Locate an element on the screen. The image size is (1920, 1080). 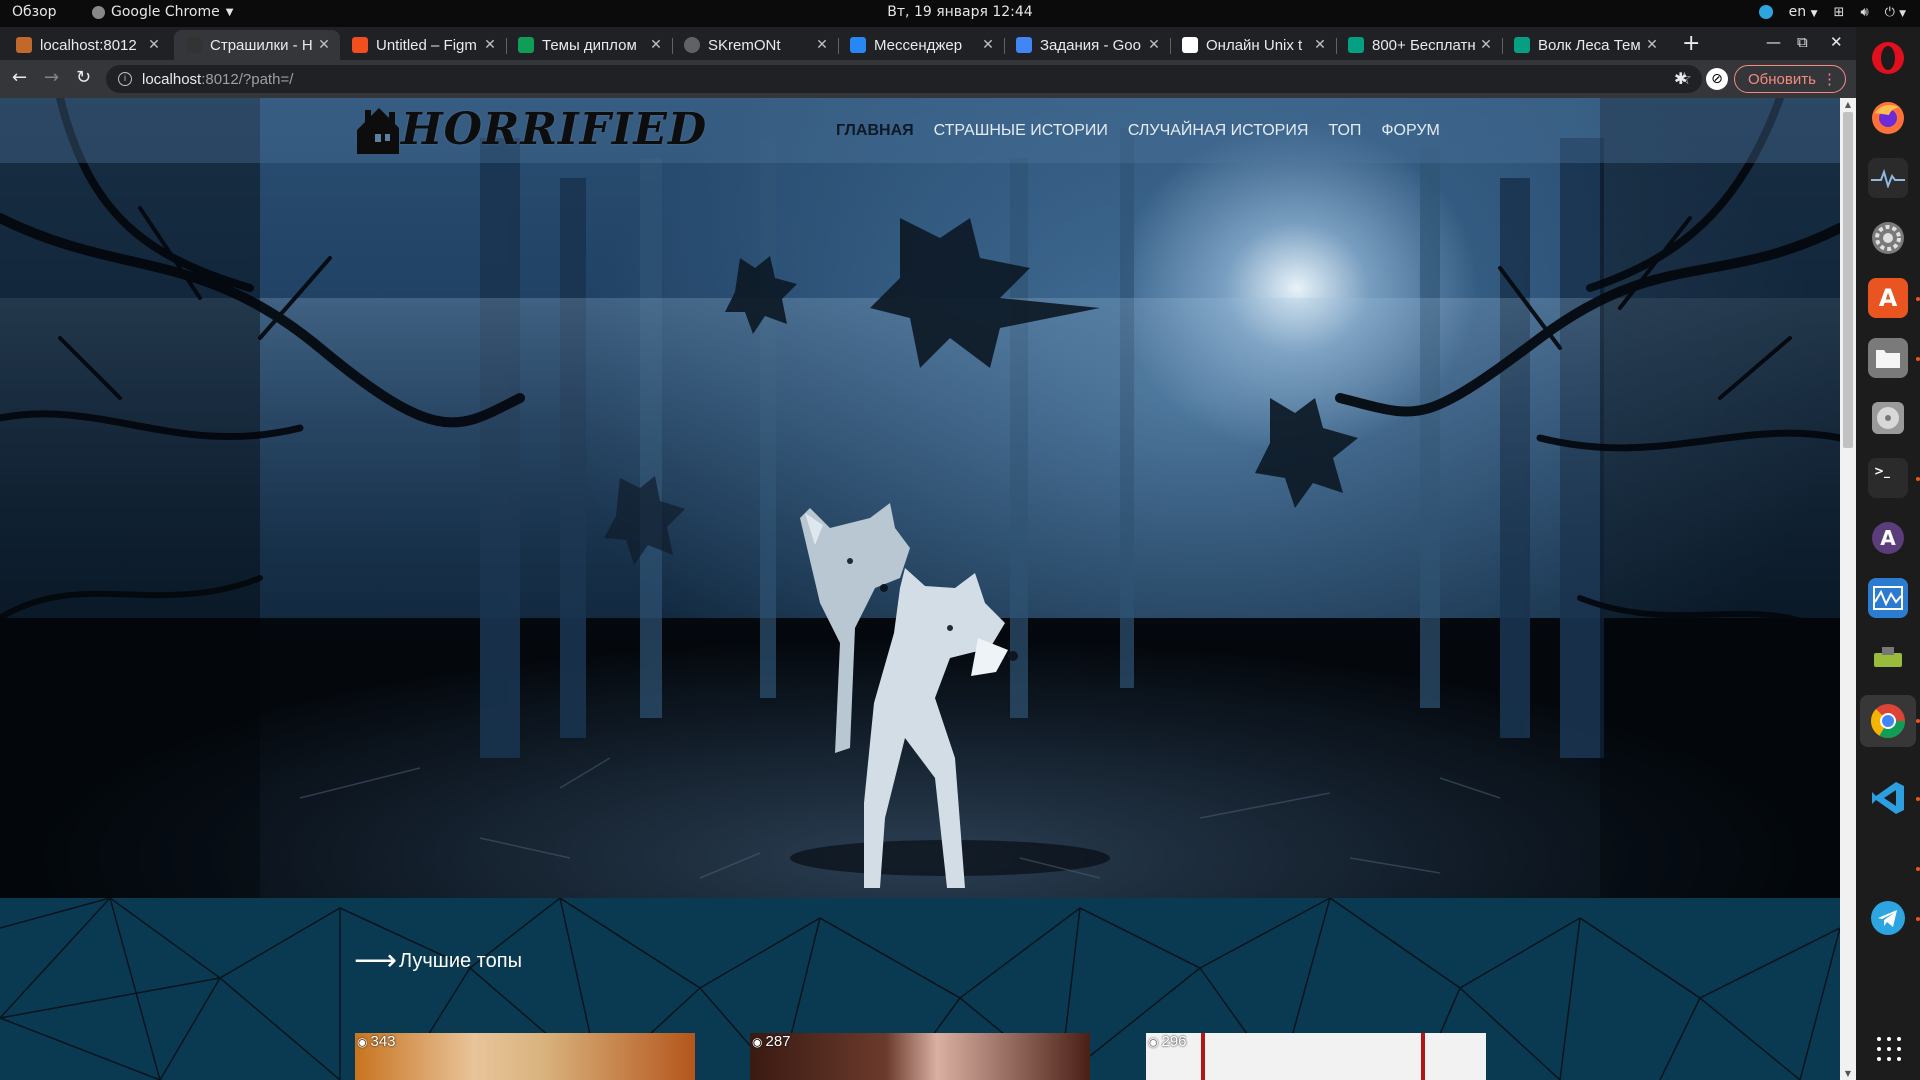
scroll-up-arrow-icon: ▲ is located at coordinates (1848, 104).